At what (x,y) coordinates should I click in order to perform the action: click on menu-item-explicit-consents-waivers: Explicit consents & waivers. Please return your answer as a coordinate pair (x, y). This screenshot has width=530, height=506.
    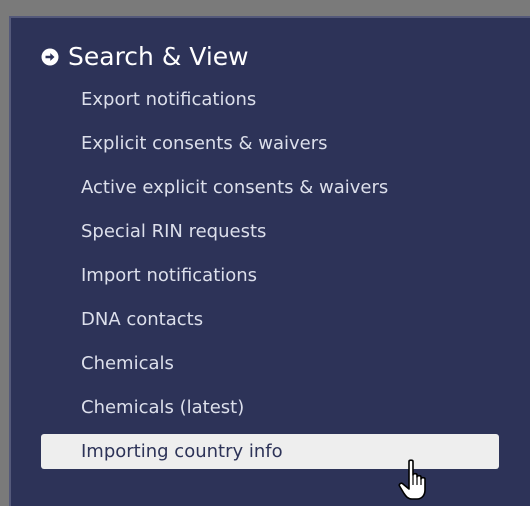
    Looking at the image, I should click on (270, 143).